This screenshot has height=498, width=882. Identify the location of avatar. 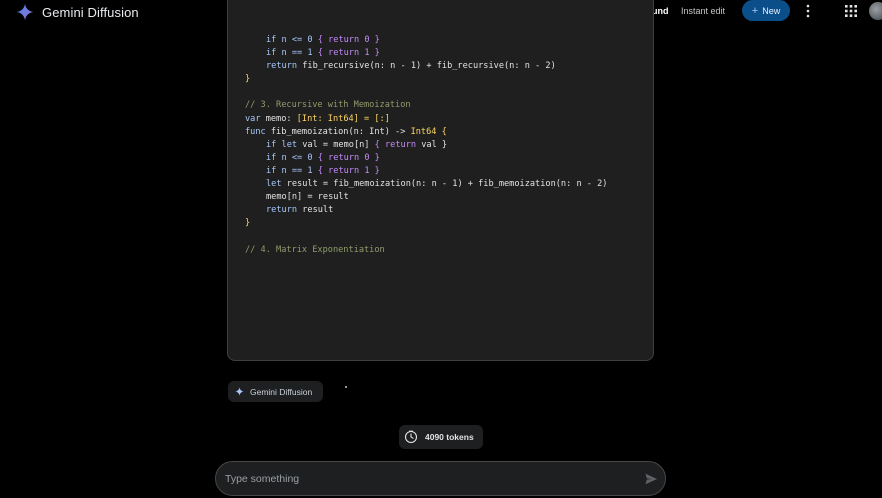
(875, 11).